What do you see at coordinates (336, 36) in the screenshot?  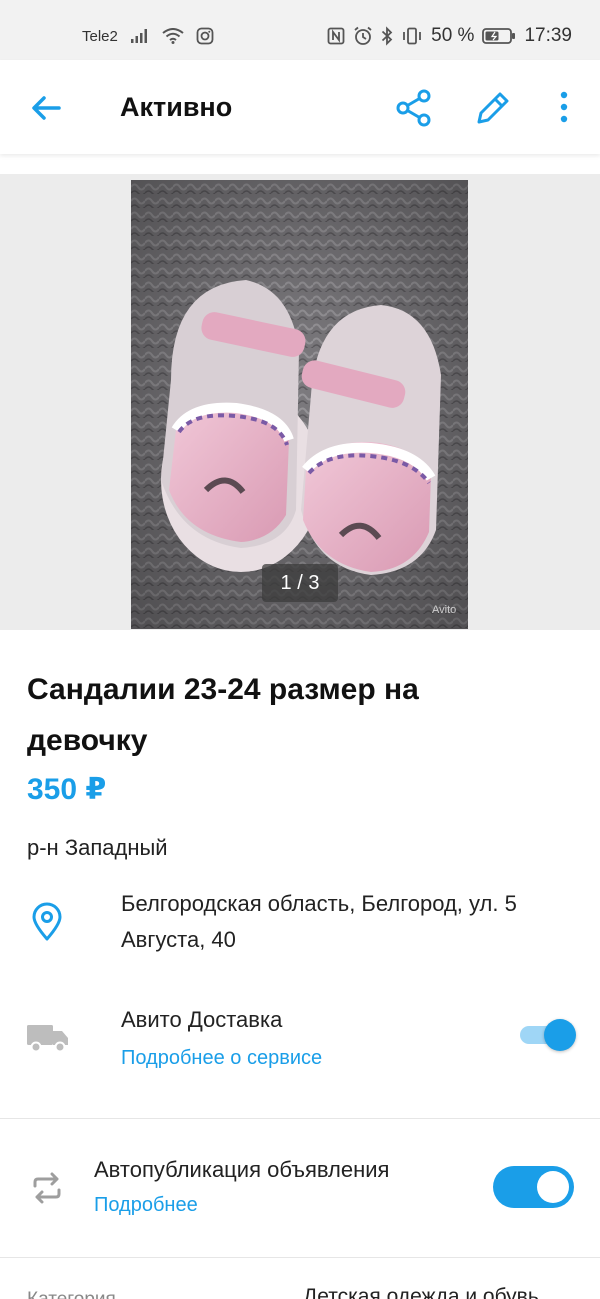 I see `nfc-icon` at bounding box center [336, 36].